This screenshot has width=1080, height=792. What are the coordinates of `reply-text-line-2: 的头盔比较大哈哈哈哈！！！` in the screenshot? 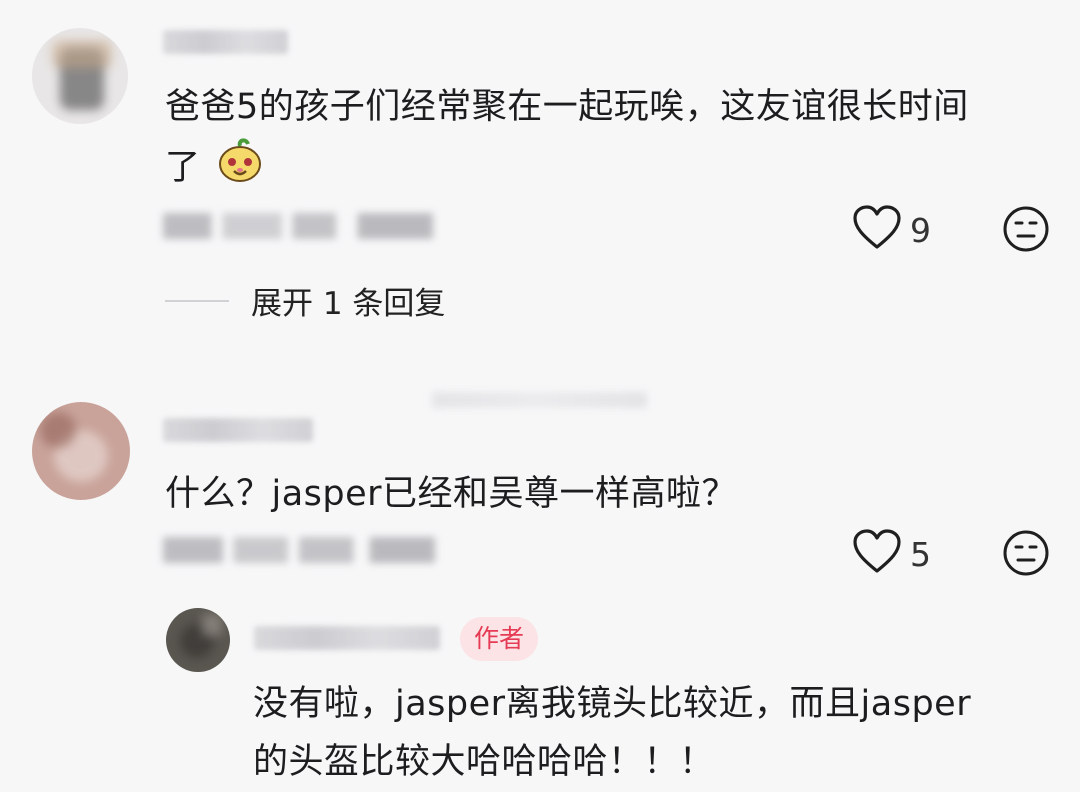 It's located at (484, 762).